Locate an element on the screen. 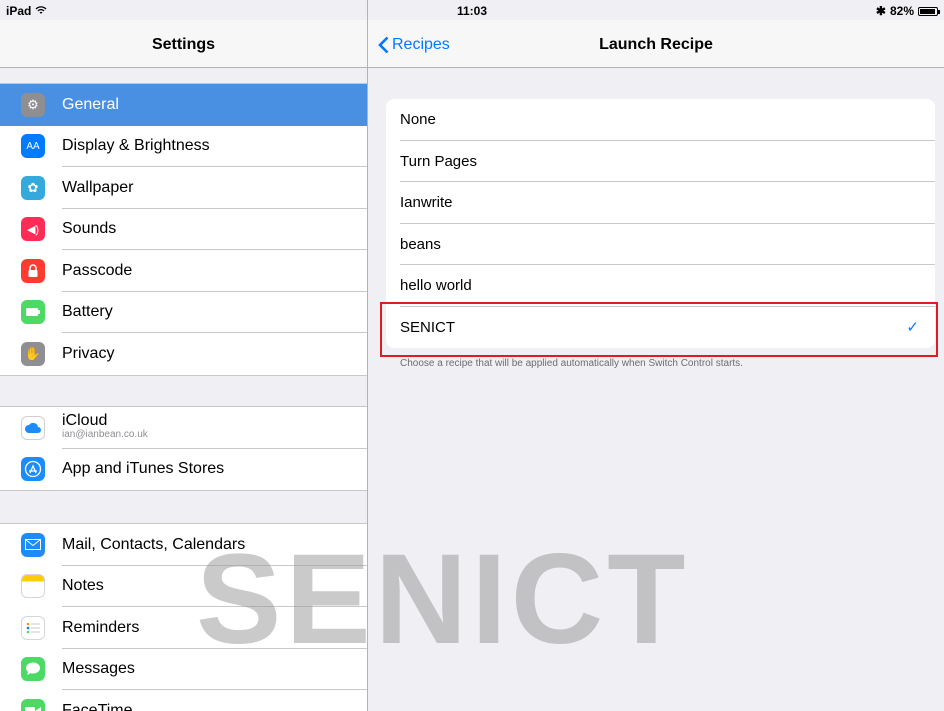  recipe-option-hello-world: hello world is located at coordinates (660, 286).